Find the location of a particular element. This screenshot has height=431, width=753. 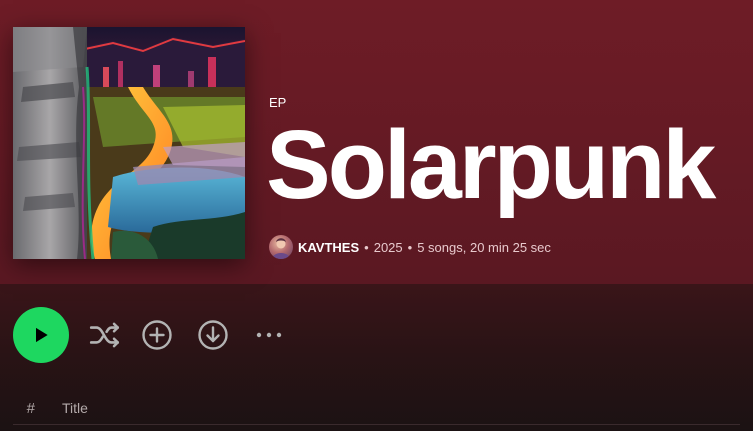

add-circle-icon is located at coordinates (157, 335).